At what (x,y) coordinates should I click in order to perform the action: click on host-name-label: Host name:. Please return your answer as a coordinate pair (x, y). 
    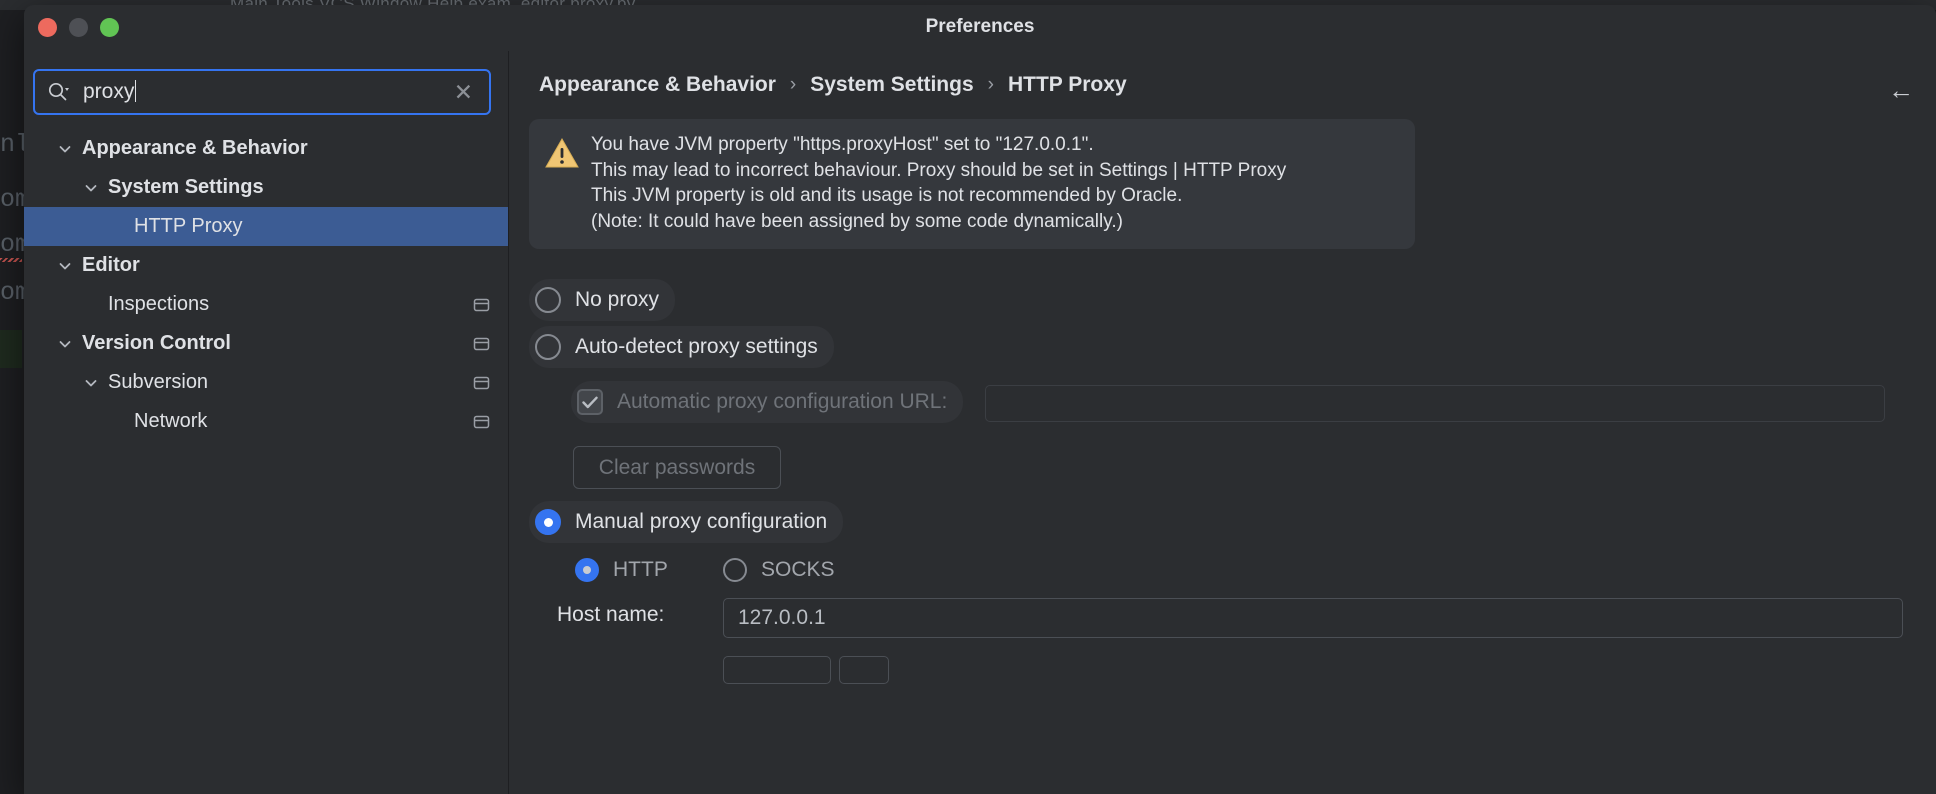
    Looking at the image, I should click on (611, 614).